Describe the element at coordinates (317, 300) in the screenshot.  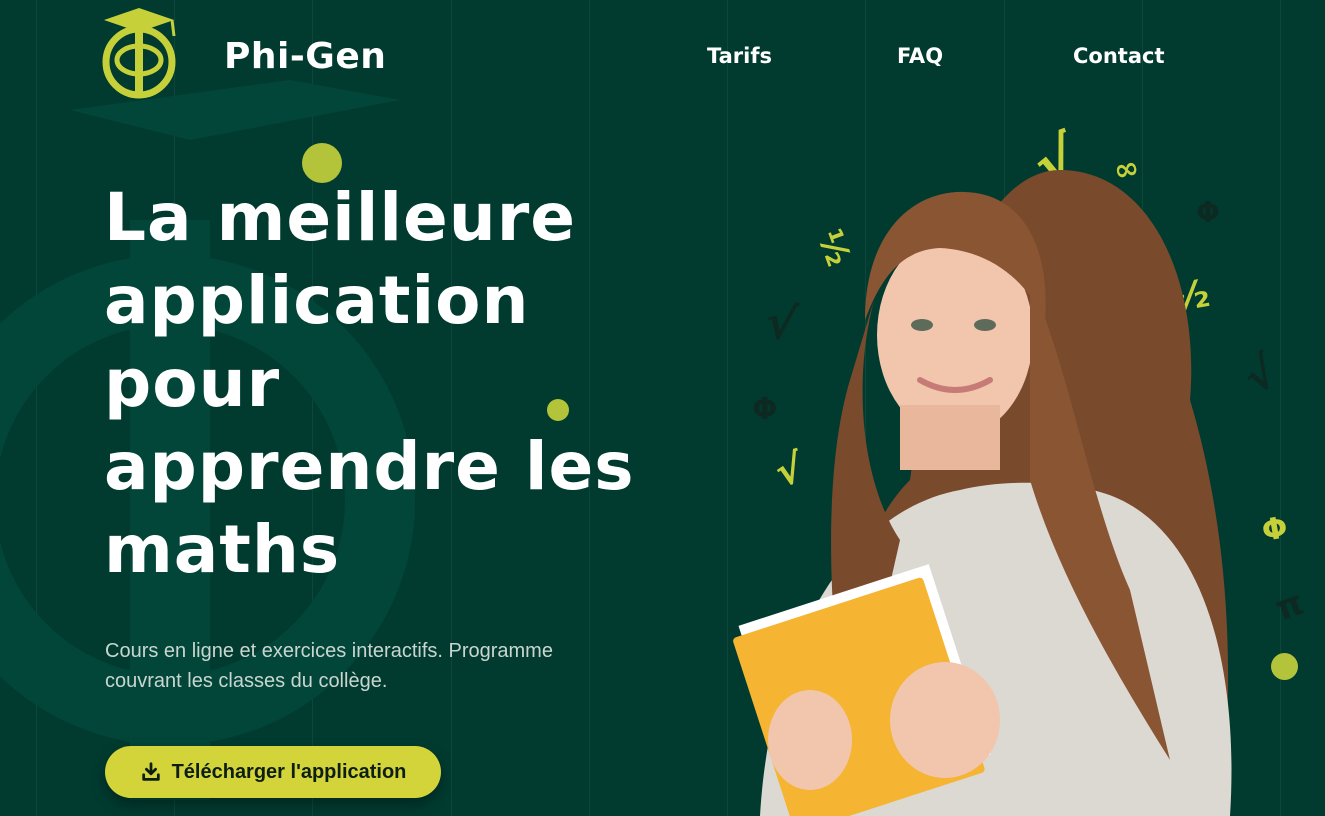
I see `hero-title-line: application` at that location.